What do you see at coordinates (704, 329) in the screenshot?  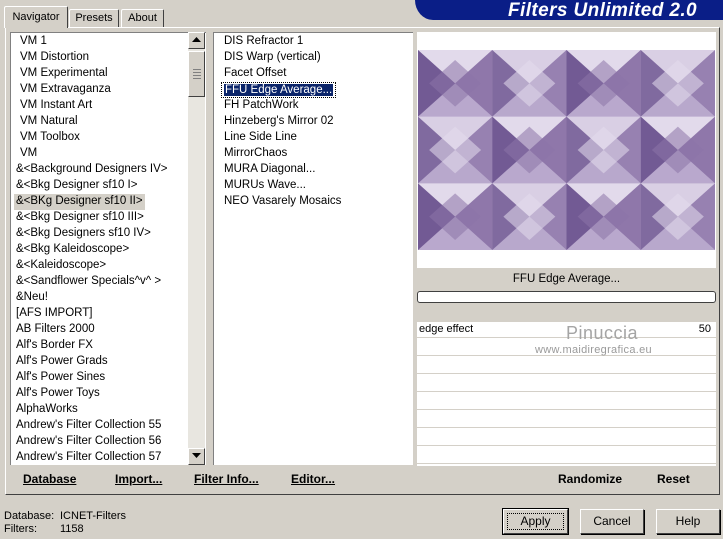 I see `param-value: 50` at bounding box center [704, 329].